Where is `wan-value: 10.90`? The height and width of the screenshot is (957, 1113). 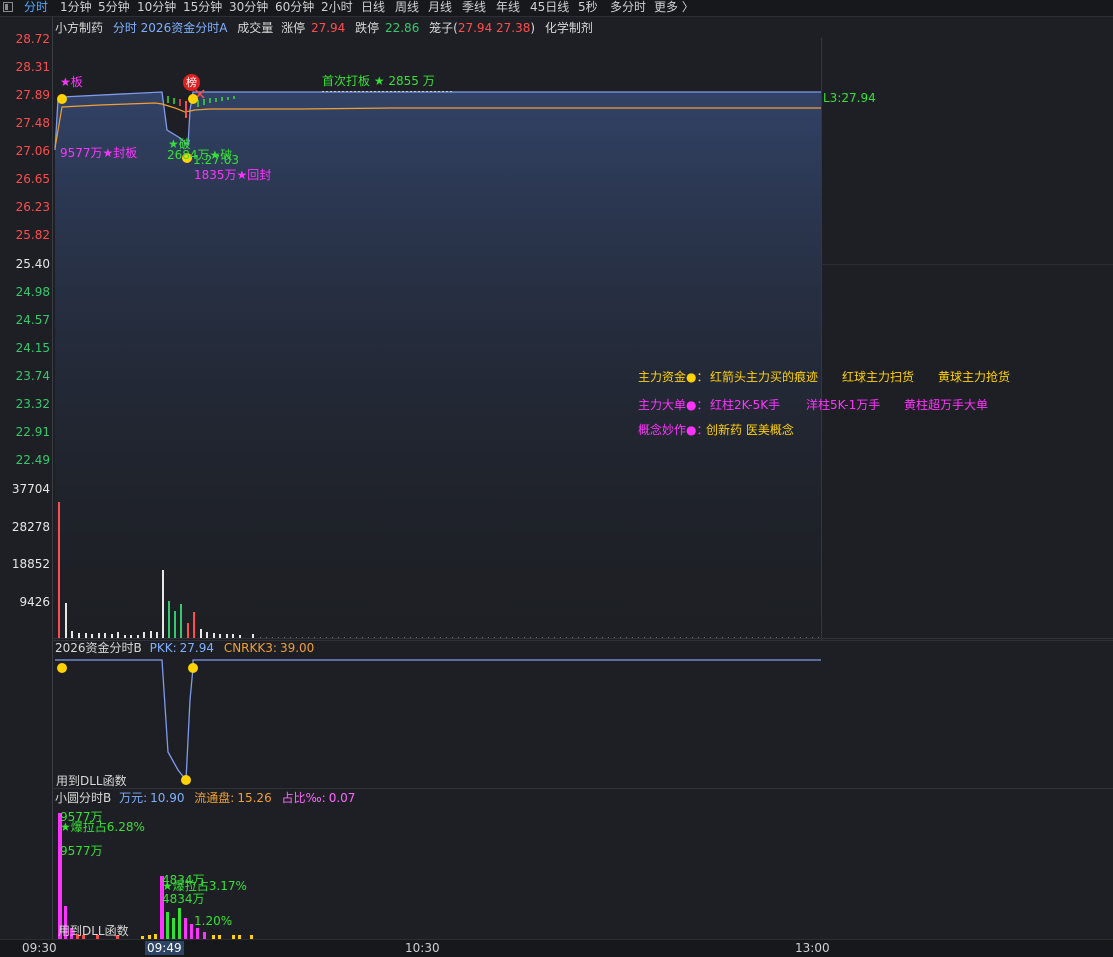
wan-value: 10.90 is located at coordinates (167, 798).